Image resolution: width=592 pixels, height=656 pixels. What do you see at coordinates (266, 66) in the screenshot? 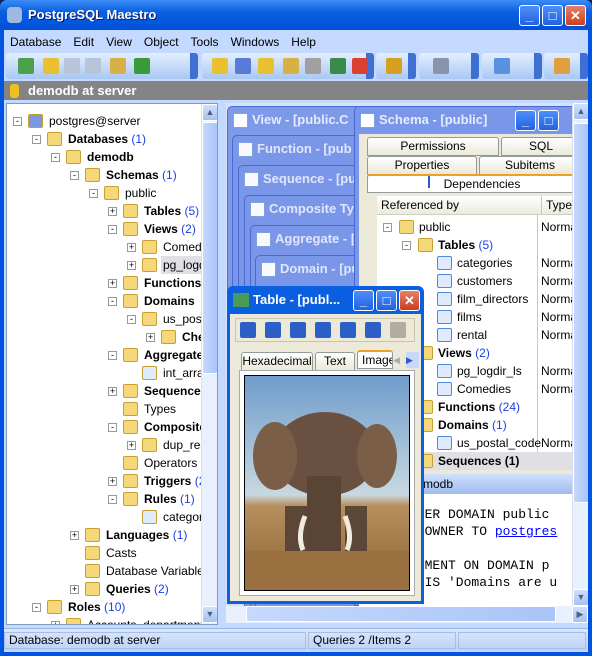
I see `script-icon` at bounding box center [266, 66].